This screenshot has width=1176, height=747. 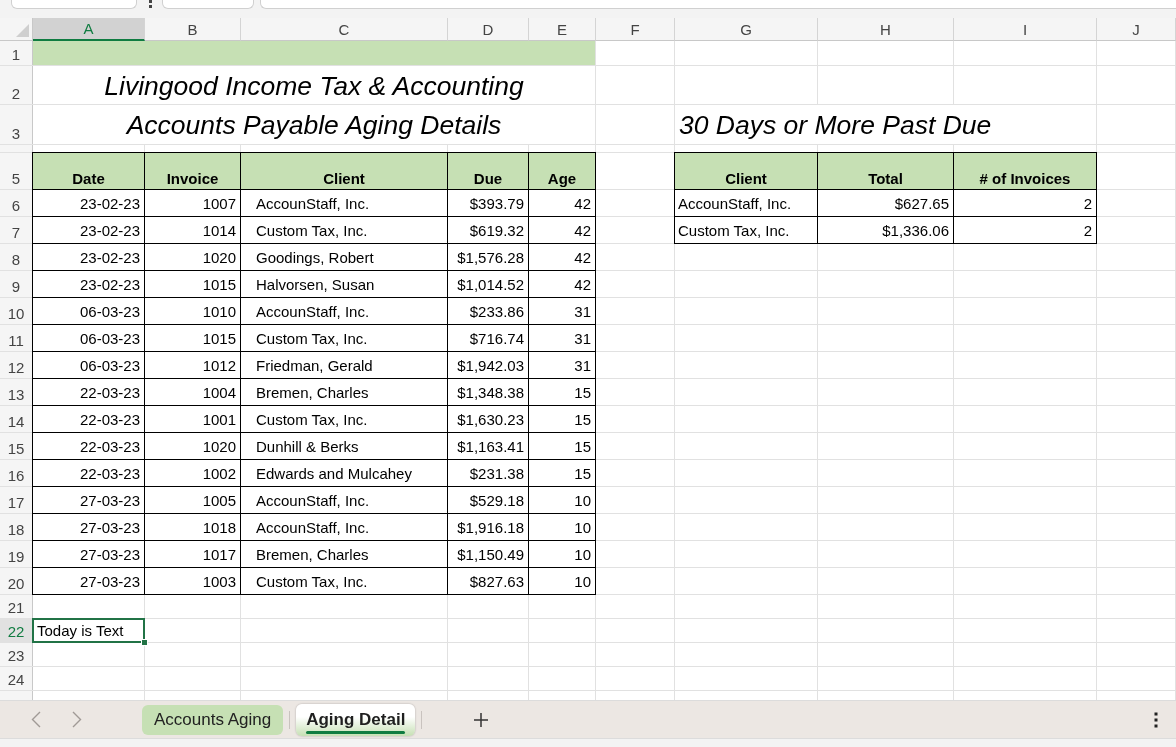 I want to click on row-header: 13, so click(x=16, y=392).